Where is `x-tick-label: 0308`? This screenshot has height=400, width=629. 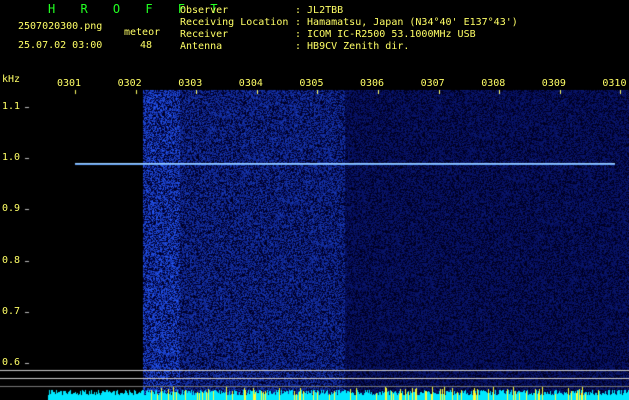
x-tick-label: 0308 is located at coordinates (493, 83).